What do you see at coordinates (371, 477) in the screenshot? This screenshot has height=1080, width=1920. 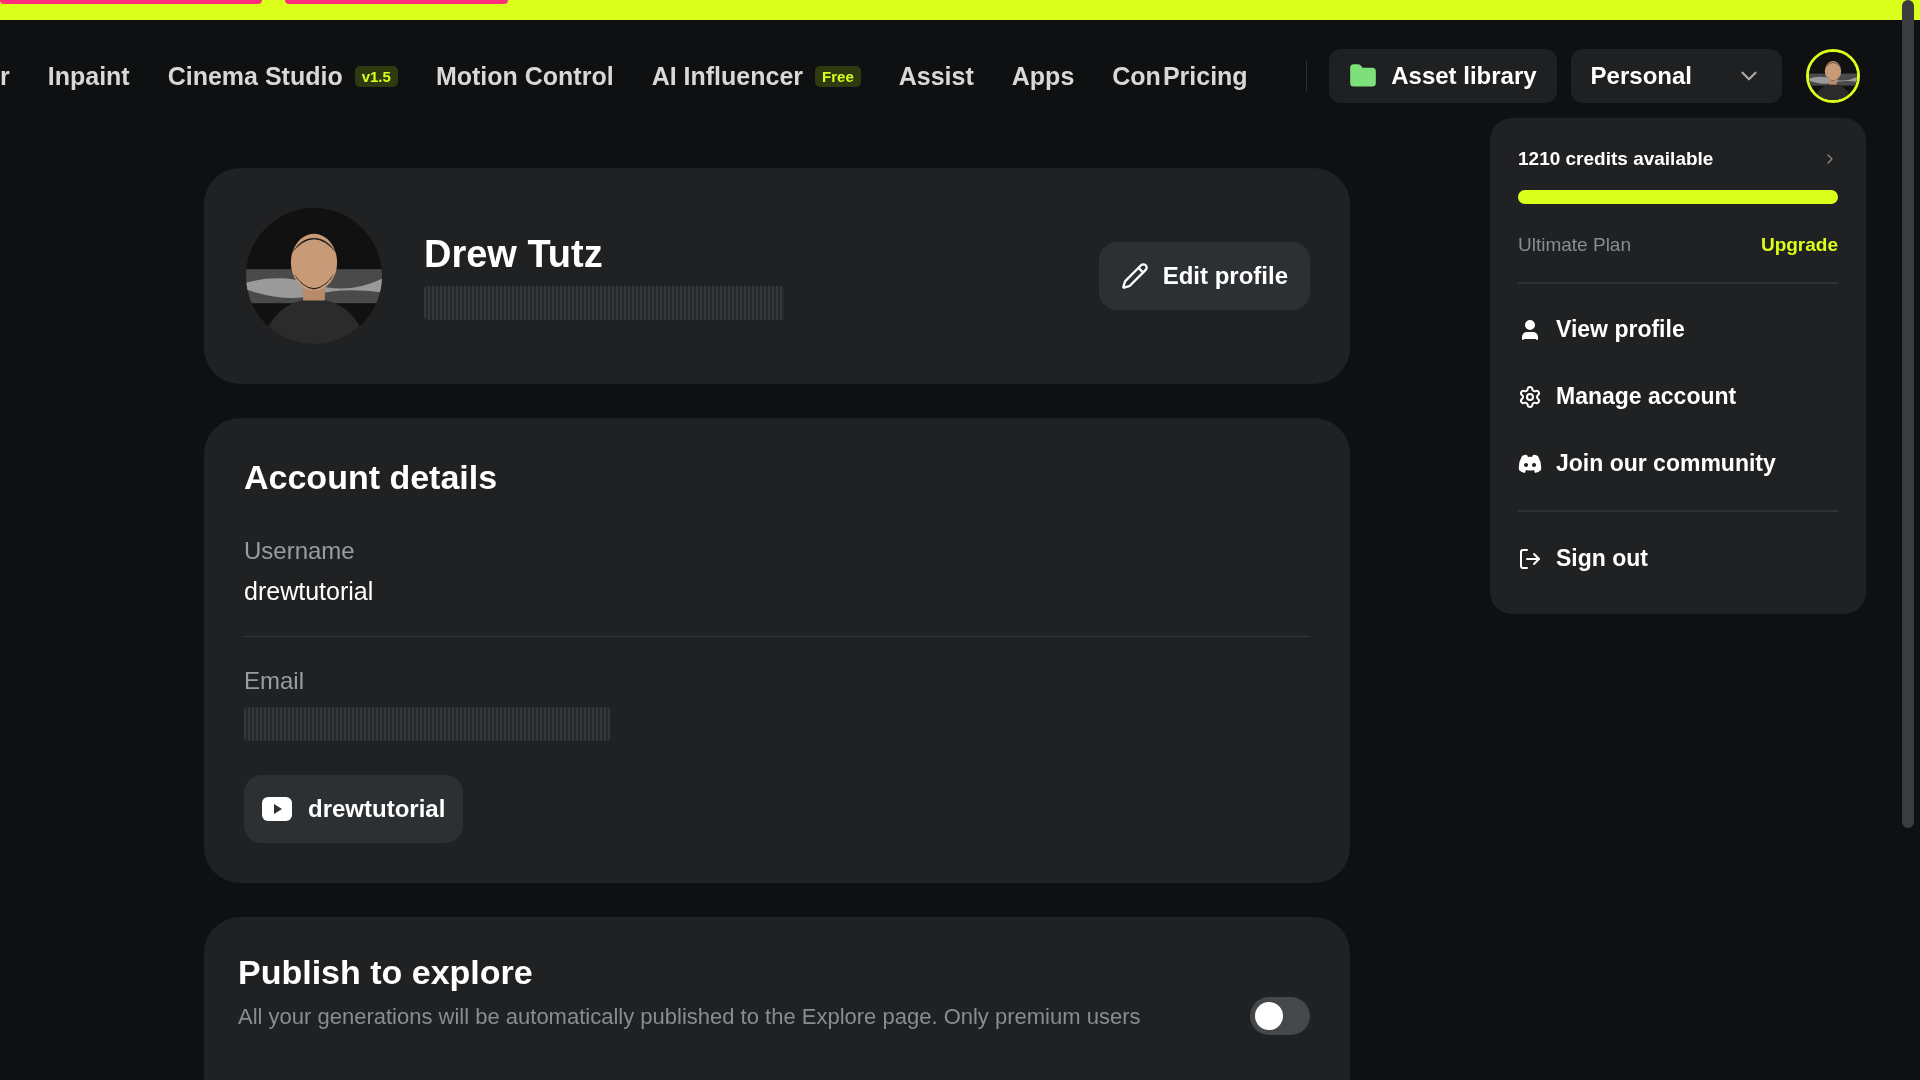 I see `section-title: Account details` at bounding box center [371, 477].